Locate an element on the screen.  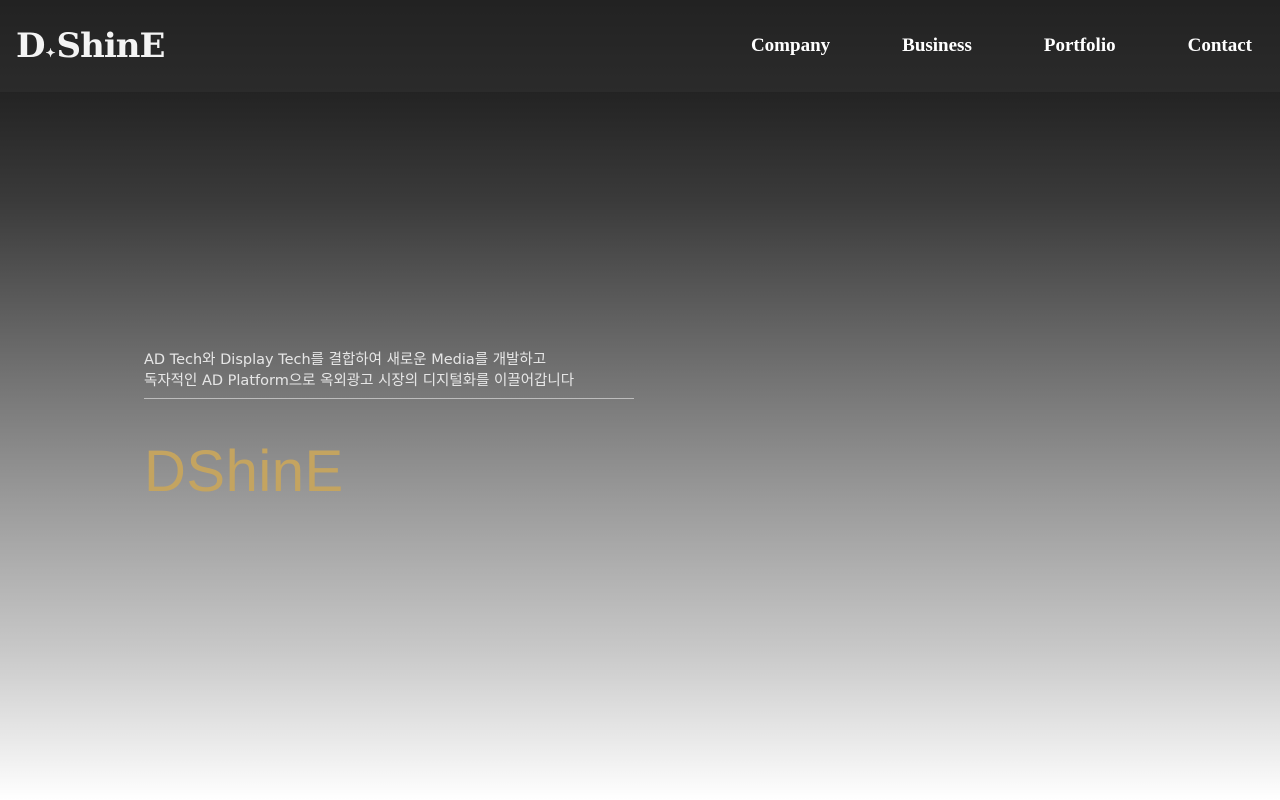
main-nav: Company Business Portfolio Contact is located at coordinates (1001, 46).